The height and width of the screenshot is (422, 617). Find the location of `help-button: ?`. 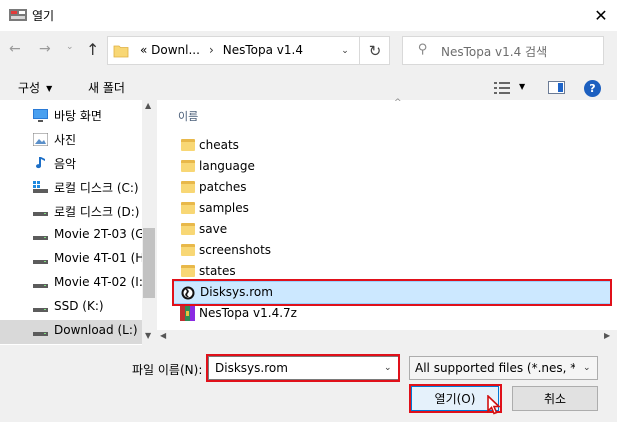

help-button: ? is located at coordinates (592, 88).